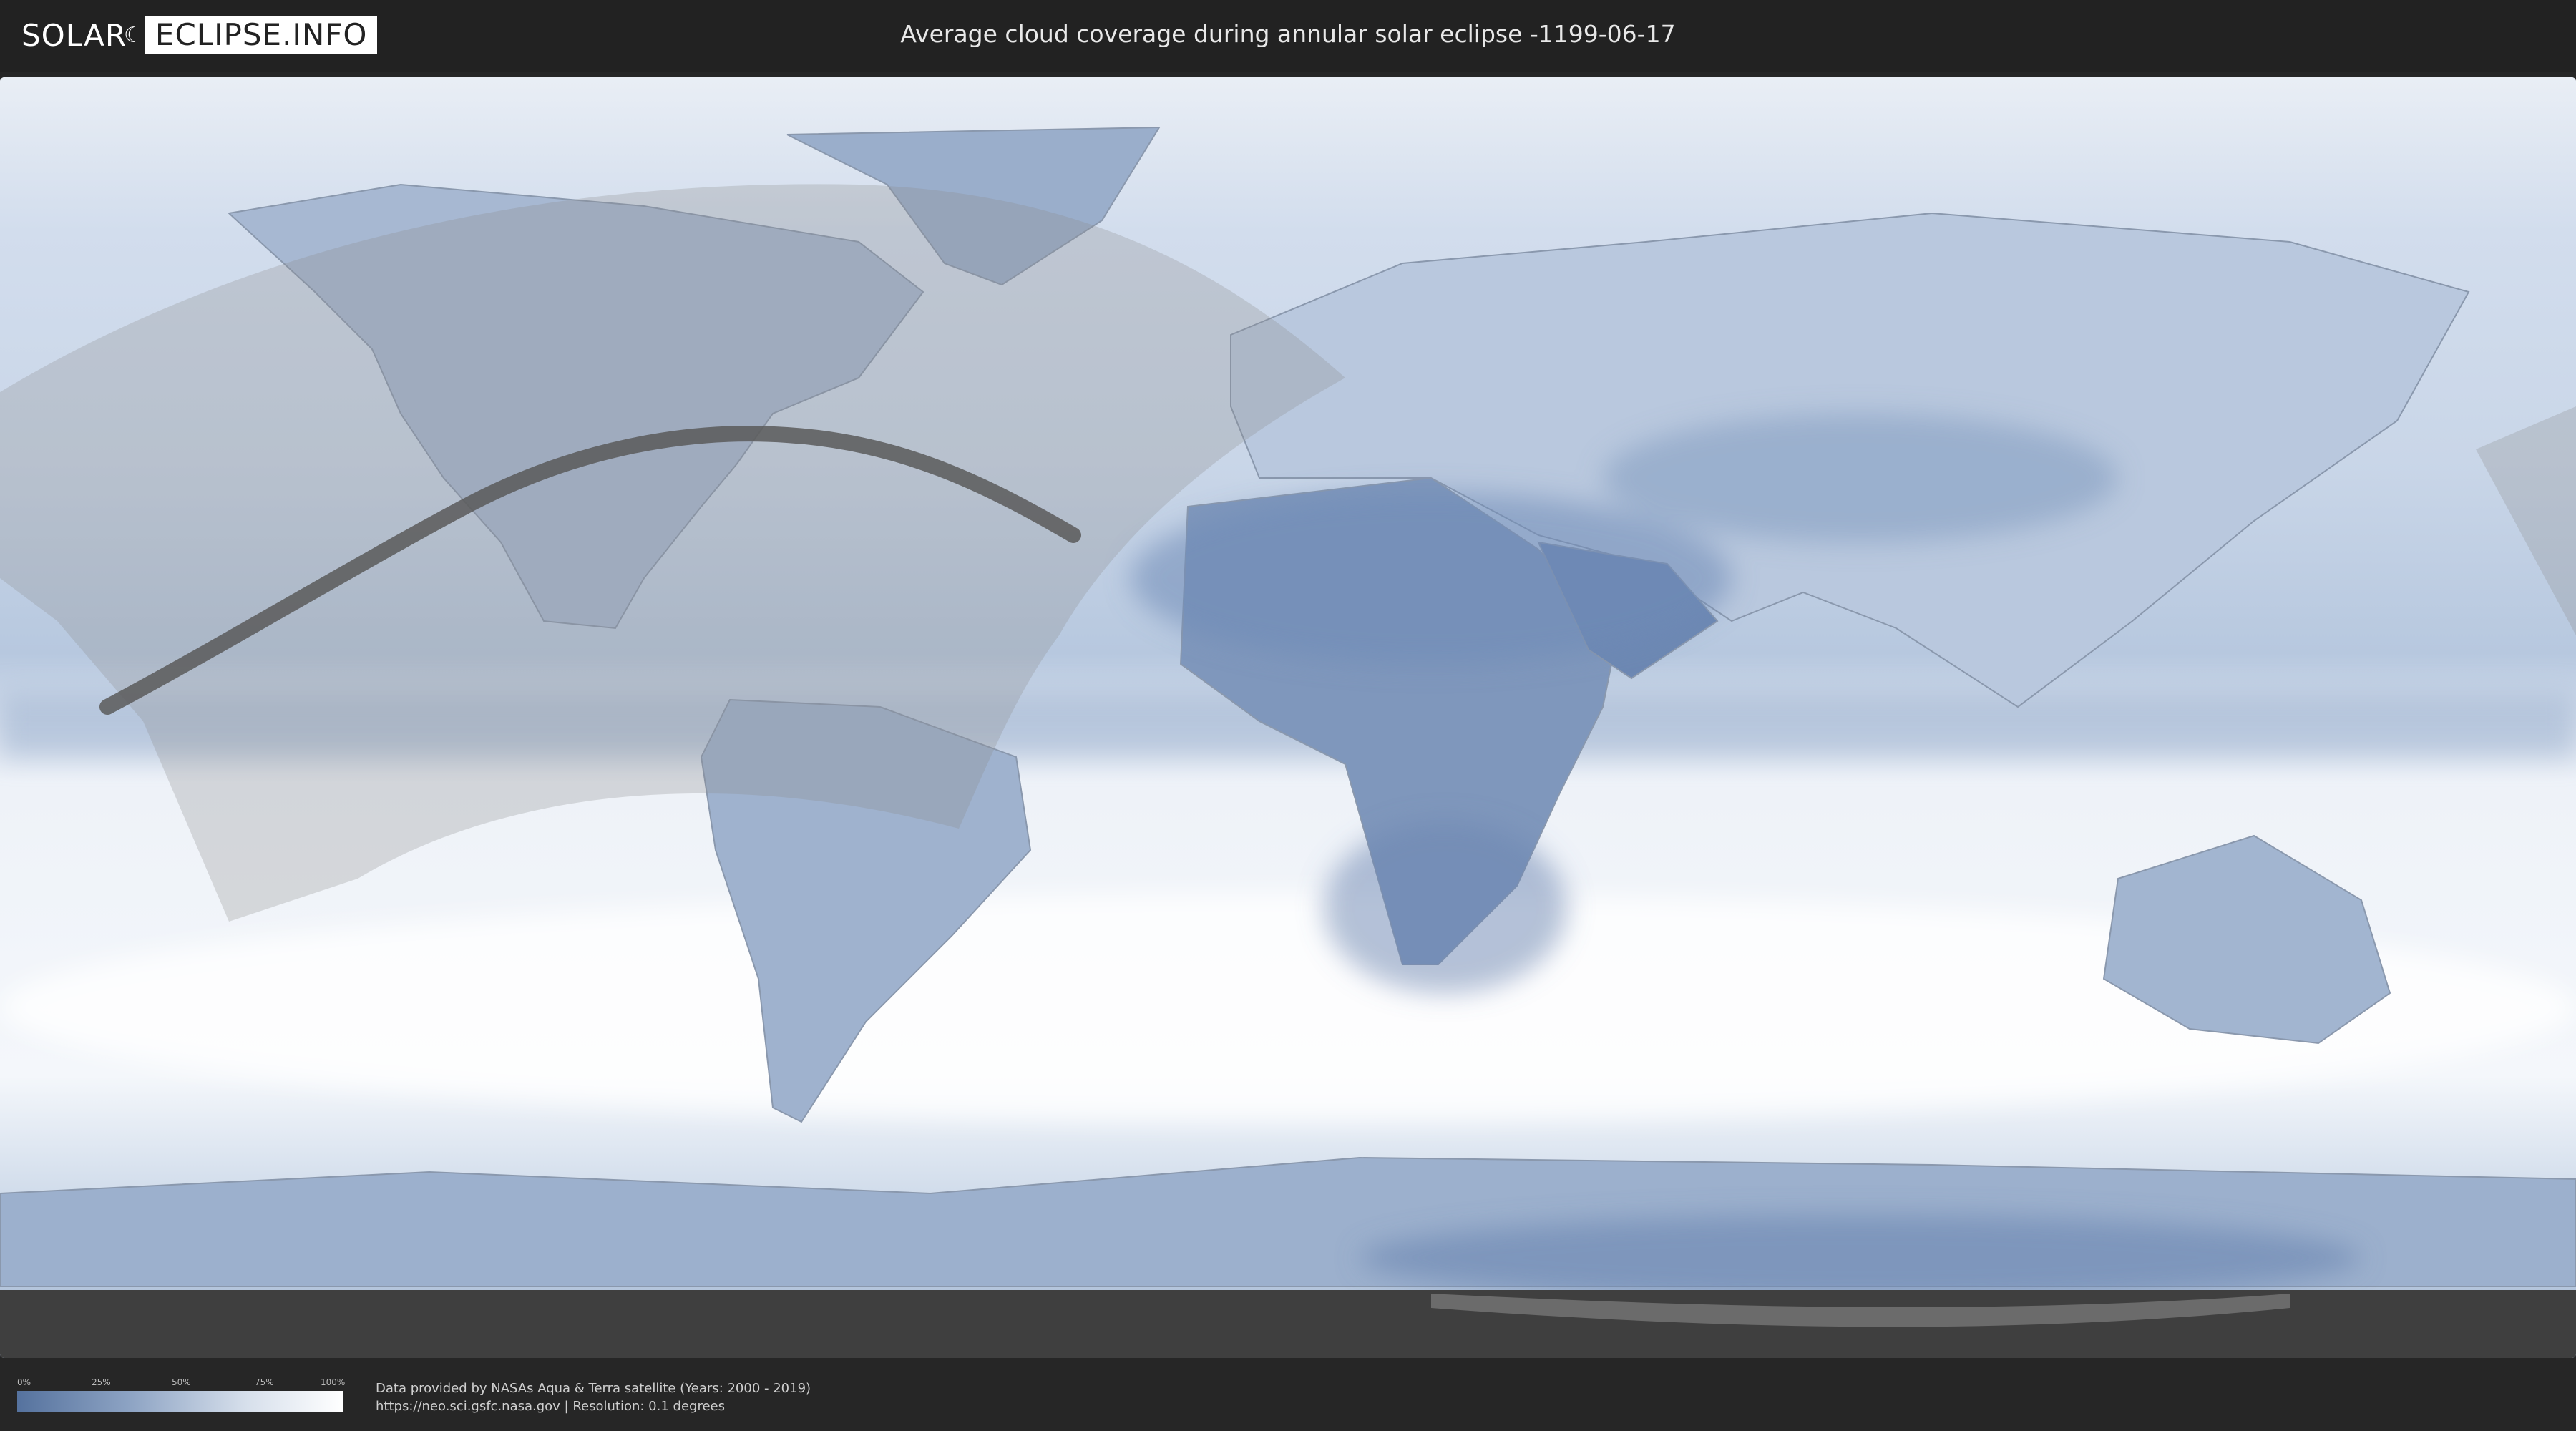 The width and height of the screenshot is (2576, 1431). What do you see at coordinates (180, 1402) in the screenshot?
I see `legend-color-scale` at bounding box center [180, 1402].